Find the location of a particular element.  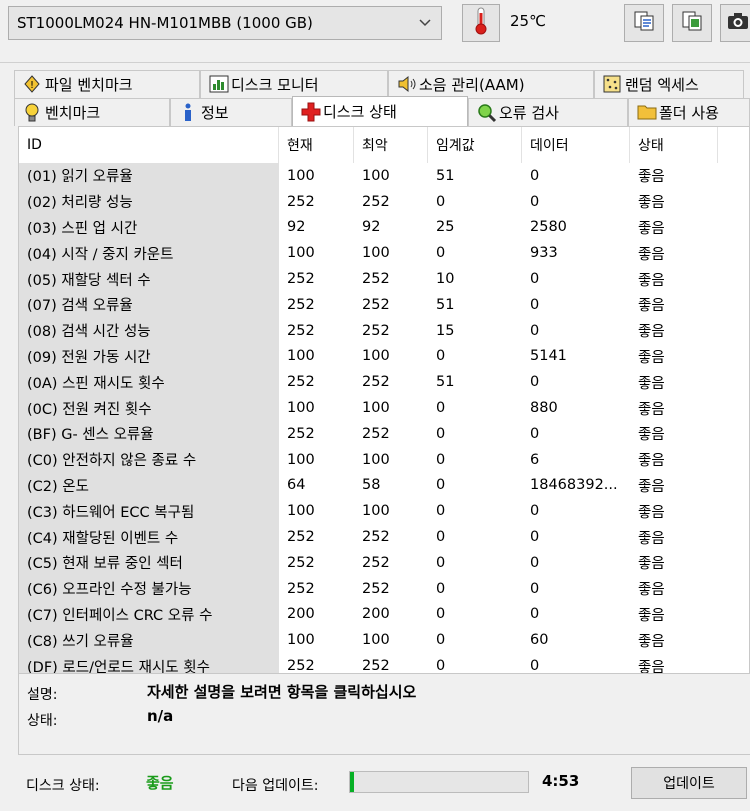

table-row: (0C) 전원 켜진 횟수 100 100 0 880 좋음 is located at coordinates (384, 408).